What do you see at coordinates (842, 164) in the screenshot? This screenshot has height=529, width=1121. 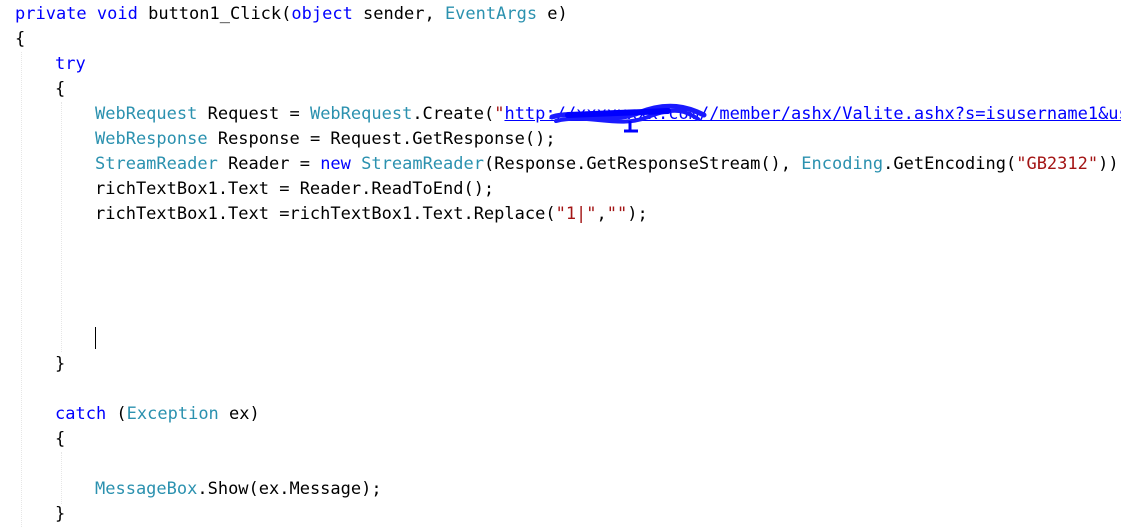 I see `code-token-ty: Encoding` at bounding box center [842, 164].